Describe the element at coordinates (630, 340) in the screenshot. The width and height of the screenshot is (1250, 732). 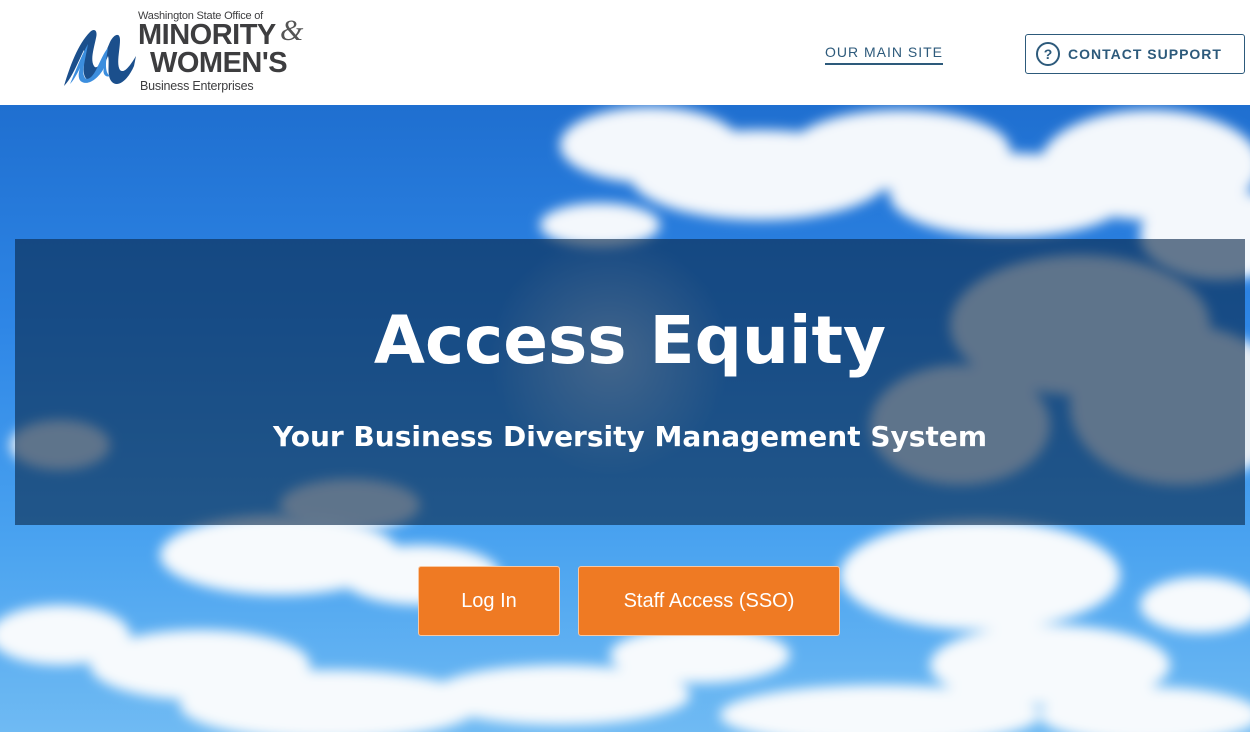
I see `hero-title: Access Equity` at that location.